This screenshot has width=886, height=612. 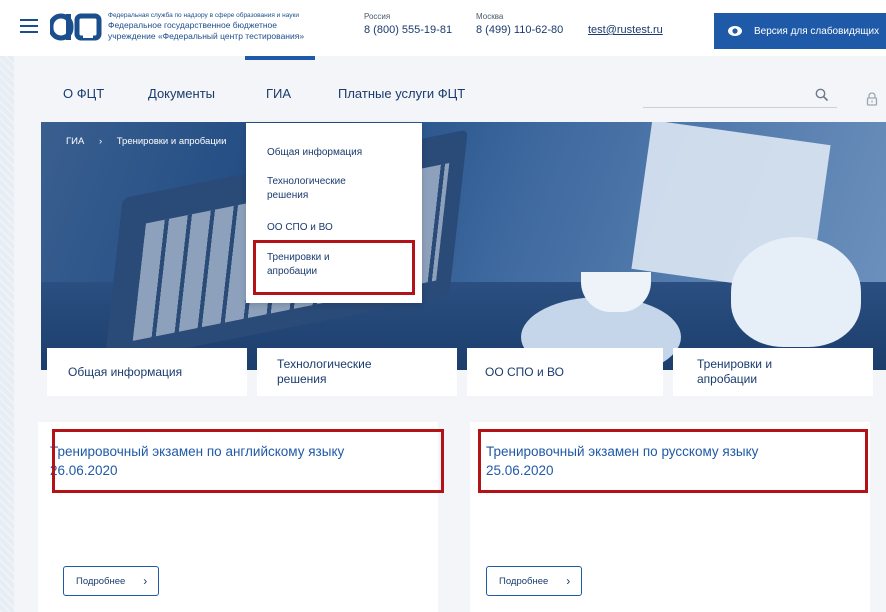 I want to click on tab-spo-vo: ОО СПО и ВО, so click(x=565, y=372).